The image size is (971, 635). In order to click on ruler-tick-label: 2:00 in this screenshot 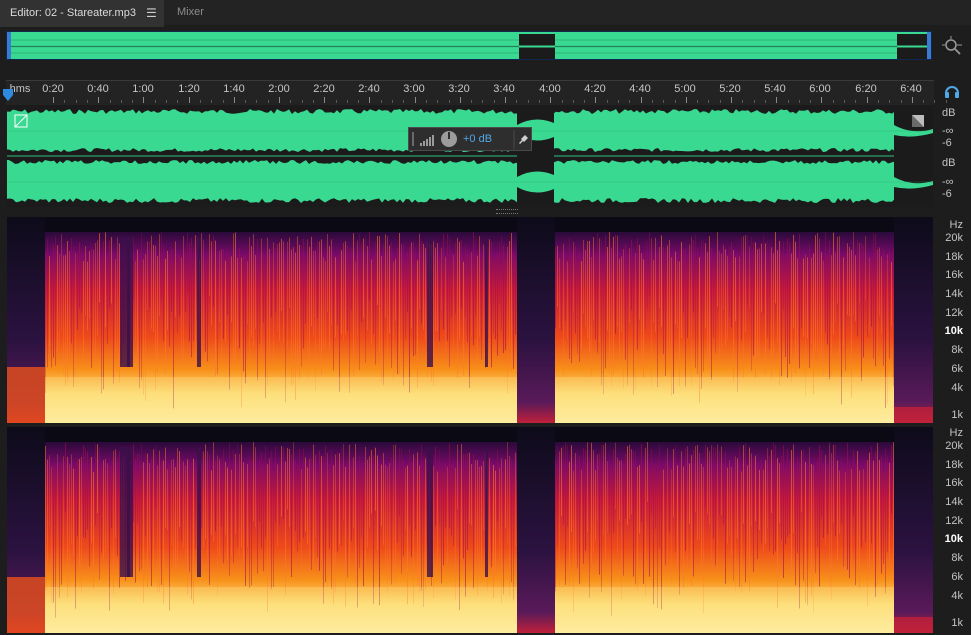, I will do `click(279, 89)`.